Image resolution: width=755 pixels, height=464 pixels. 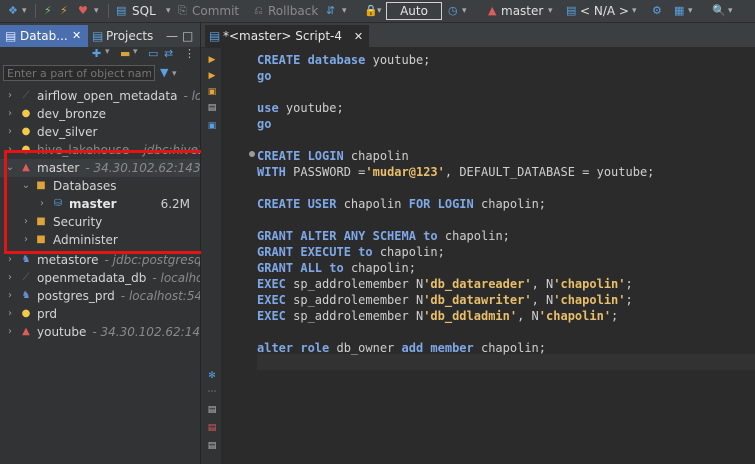 I want to click on disconnect-icon: ⚡, so click(x=64, y=11).